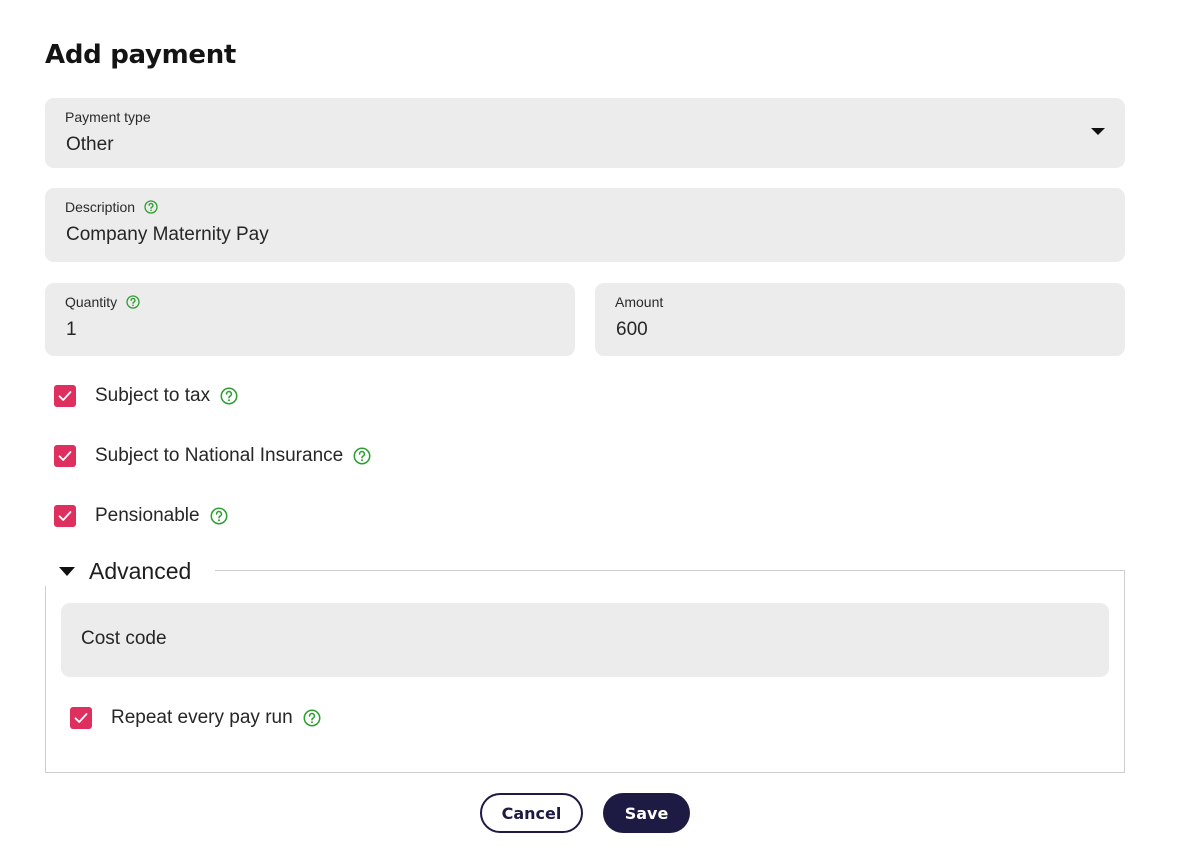 This screenshot has height=858, width=1177. What do you see at coordinates (147, 515) in the screenshot?
I see `pensionable-label: Pensionable` at bounding box center [147, 515].